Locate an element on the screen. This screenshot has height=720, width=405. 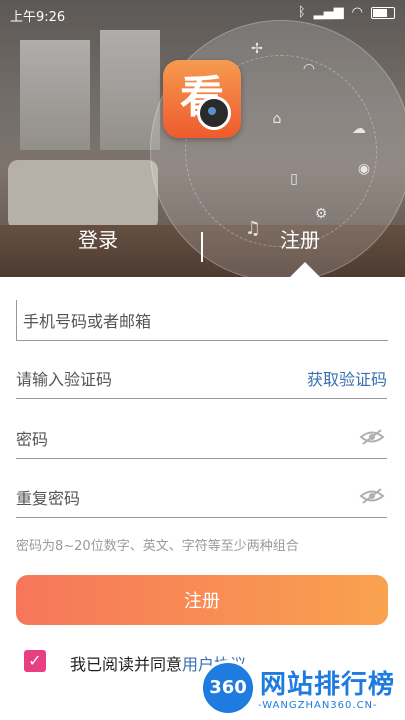
password-input is located at coordinates (146, 439).